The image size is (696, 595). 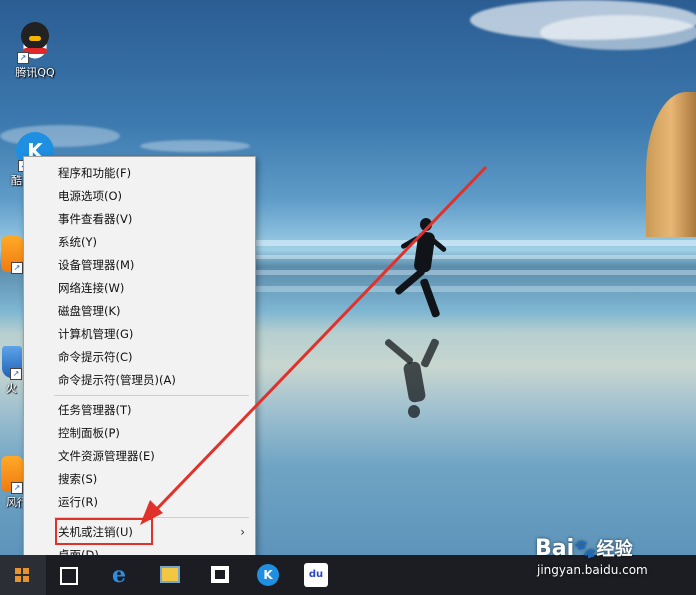 I want to click on paw-icon: 🐾, so click(x=585, y=549).